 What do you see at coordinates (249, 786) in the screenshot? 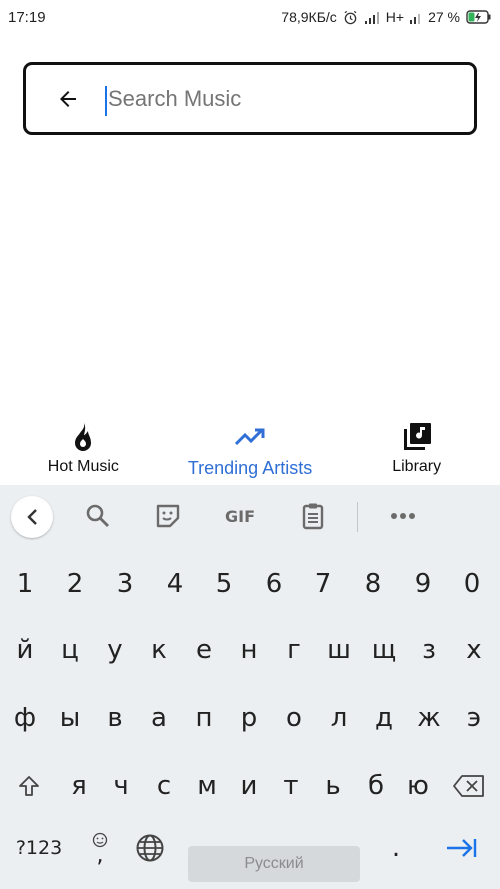
I see `key-letter: и` at bounding box center [249, 786].